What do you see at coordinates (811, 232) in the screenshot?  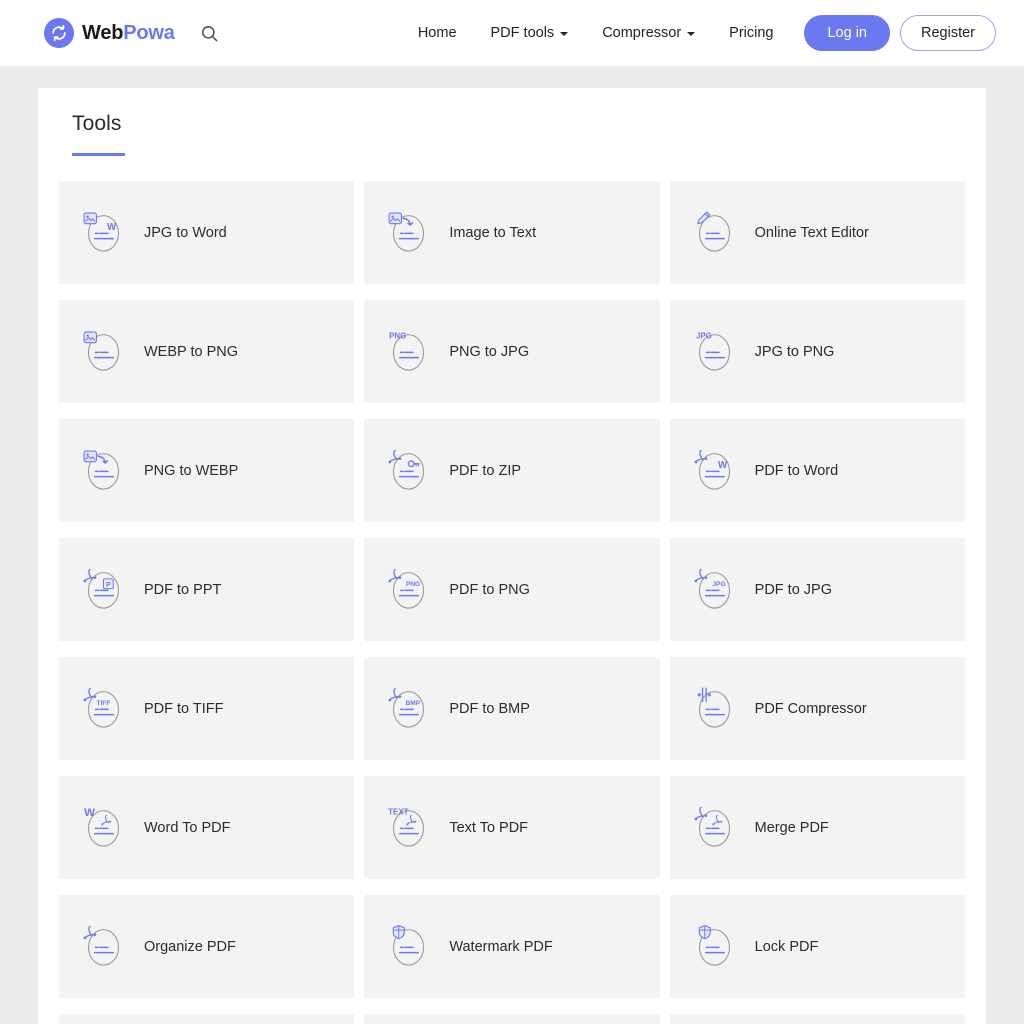 I see `tool-card-label: Online Text Editor` at bounding box center [811, 232].